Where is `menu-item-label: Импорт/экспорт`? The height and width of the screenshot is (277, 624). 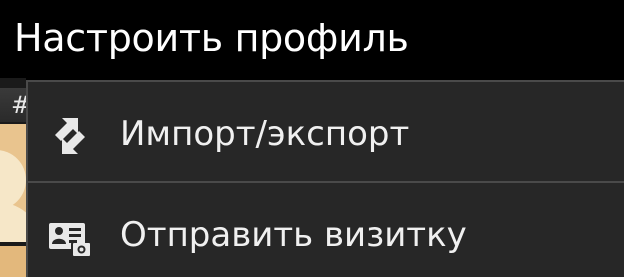
menu-item-label: Импорт/экспорт is located at coordinates (265, 134).